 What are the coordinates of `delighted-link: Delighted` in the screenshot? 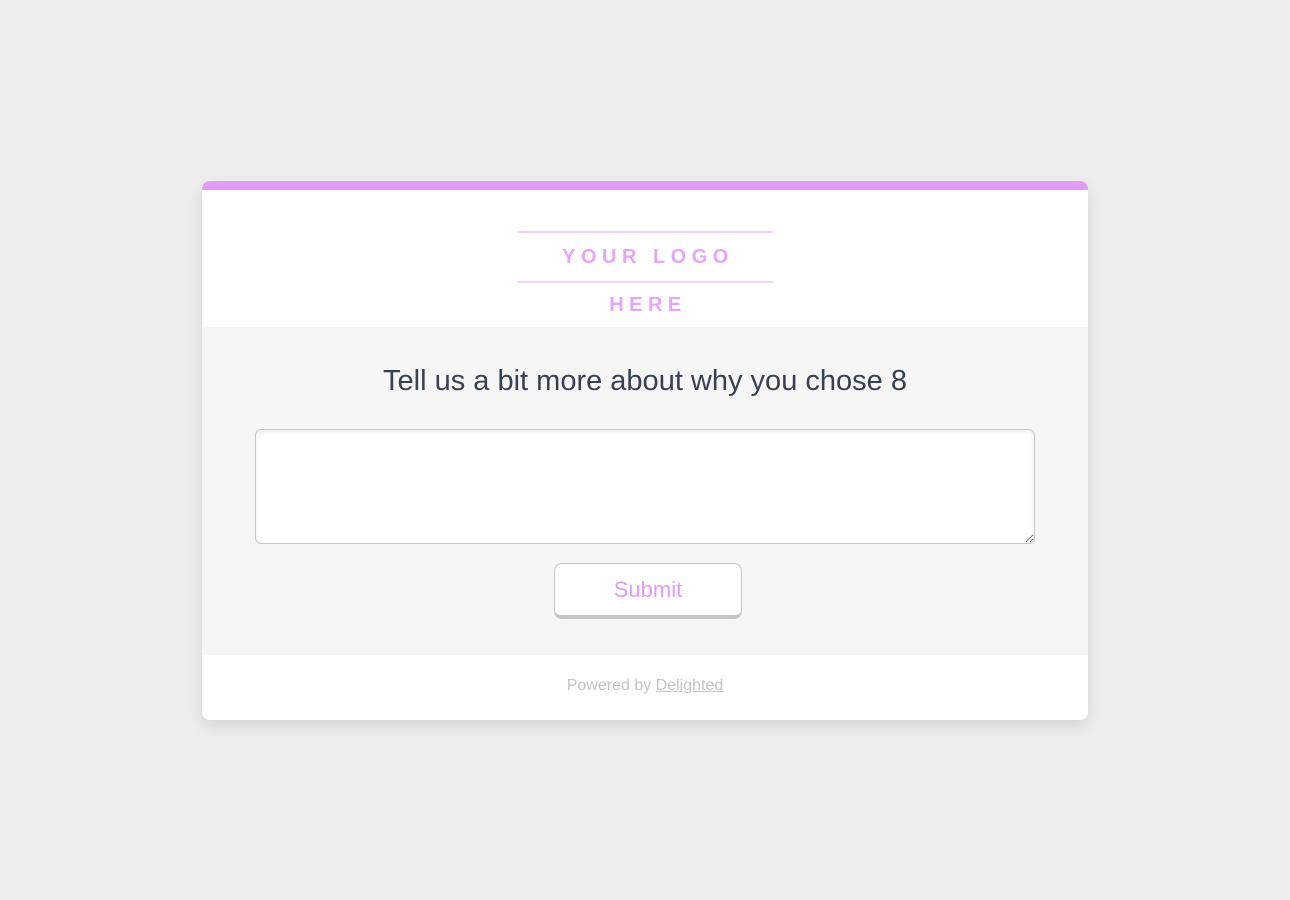 It's located at (690, 685).